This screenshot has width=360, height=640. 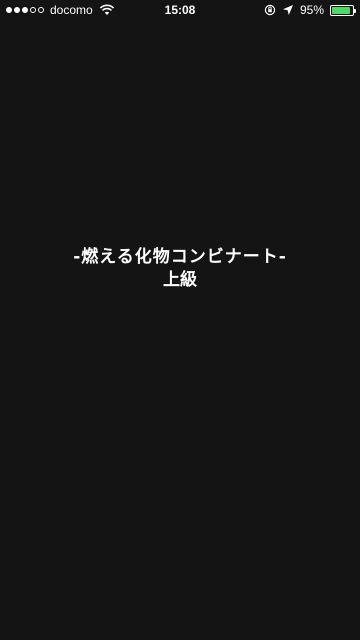 What do you see at coordinates (288, 10) in the screenshot?
I see `location-arrow-icon` at bounding box center [288, 10].